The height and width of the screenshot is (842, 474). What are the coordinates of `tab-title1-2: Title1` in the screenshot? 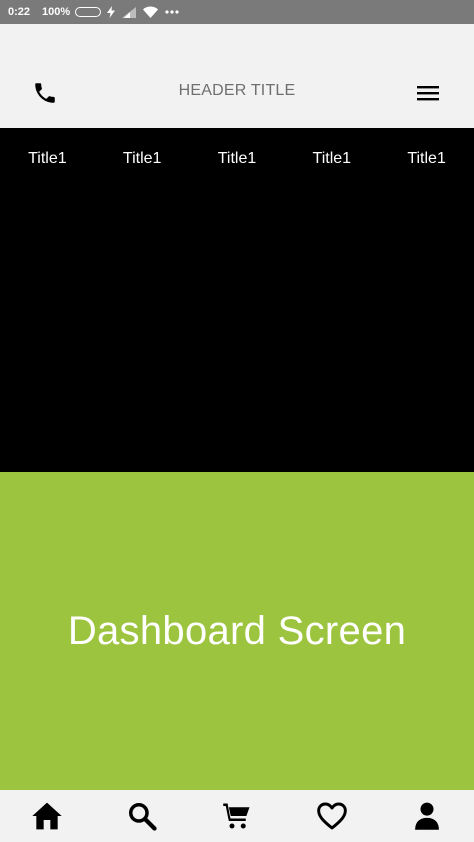 It's located at (142, 159).